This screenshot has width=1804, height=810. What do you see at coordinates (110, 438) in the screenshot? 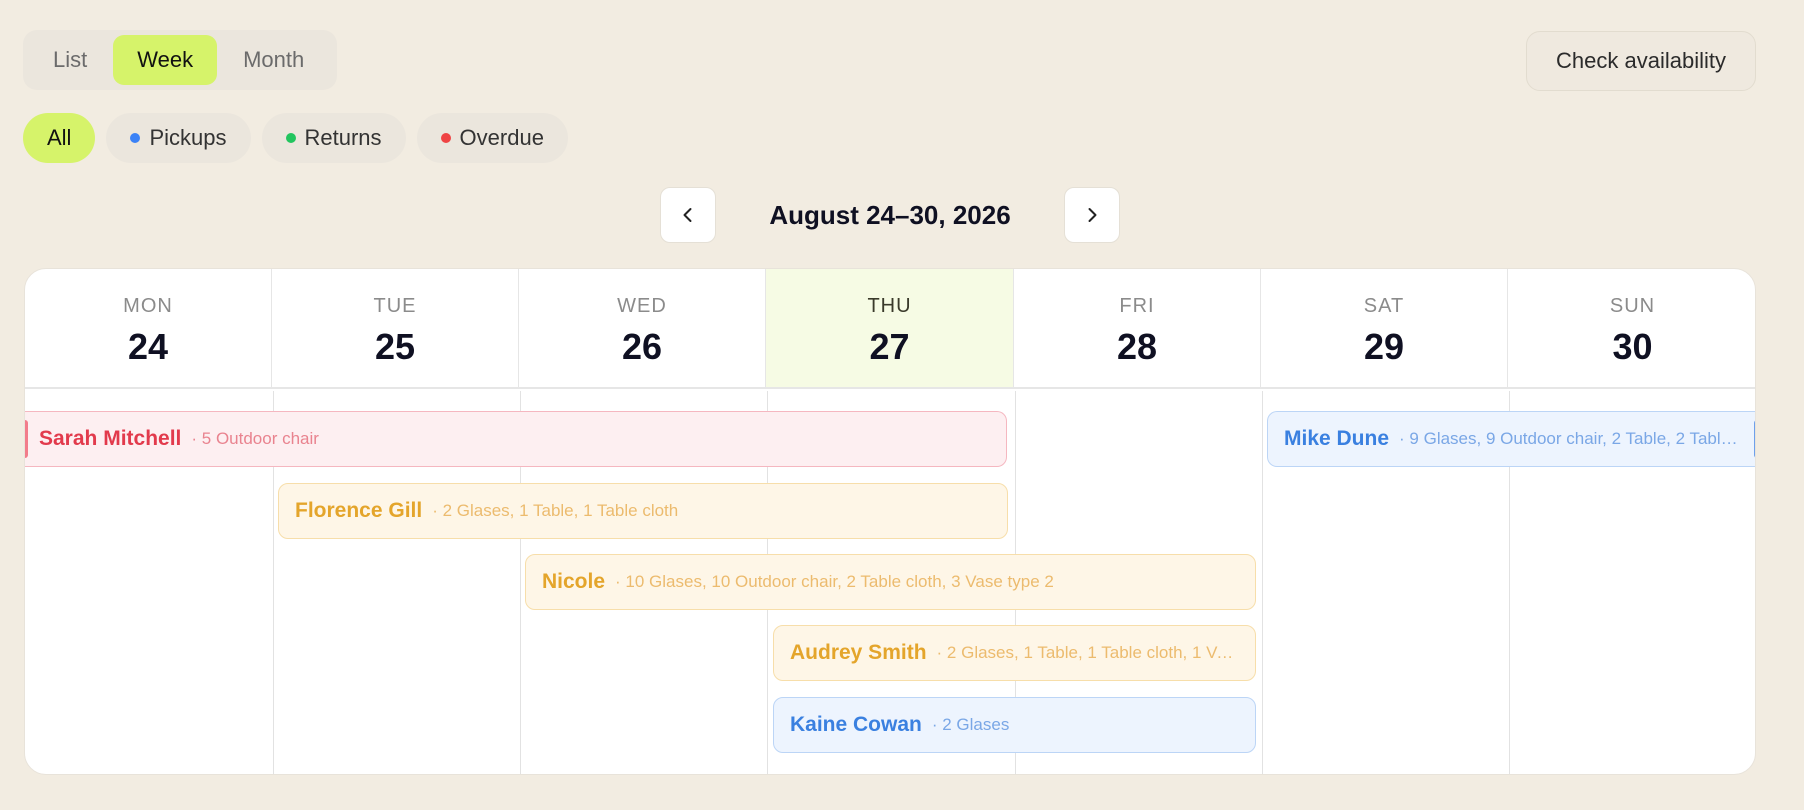
I see `event-name: Sarah Mitchell` at bounding box center [110, 438].